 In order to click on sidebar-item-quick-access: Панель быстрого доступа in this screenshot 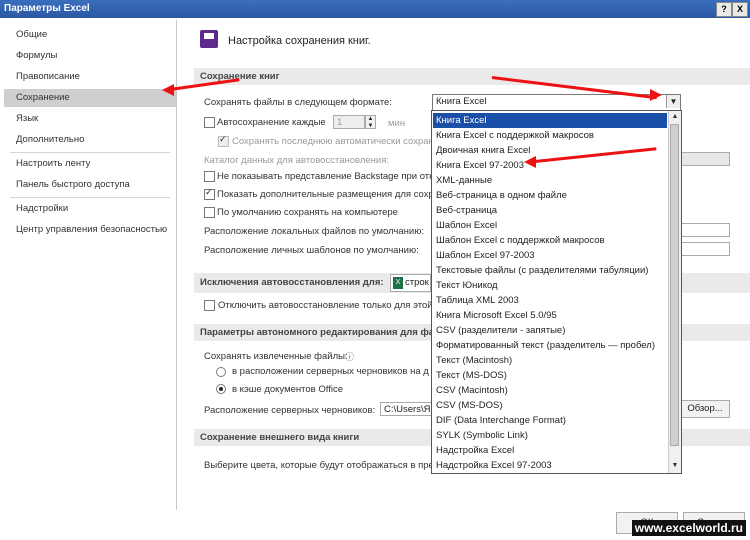, I will do `click(90, 185)`.